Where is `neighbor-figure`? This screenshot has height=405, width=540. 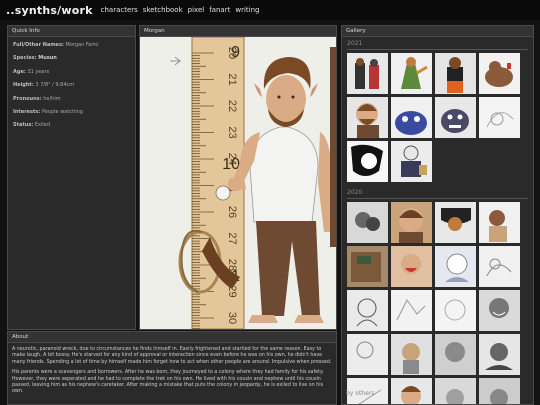 neighbor-figure is located at coordinates (333, 147).